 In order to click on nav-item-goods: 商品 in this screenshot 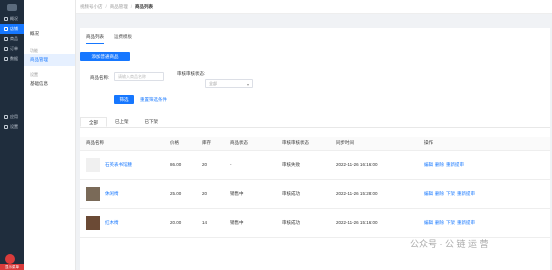, I will do `click(12, 39)`.